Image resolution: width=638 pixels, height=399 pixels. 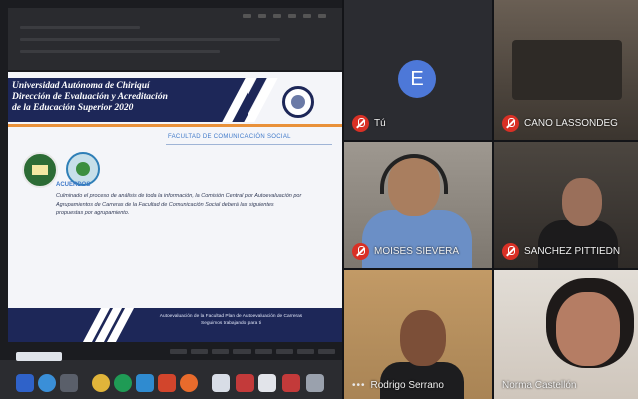 I want to click on participant-label: ••• Rodrigo Serrano, so click(x=398, y=385).